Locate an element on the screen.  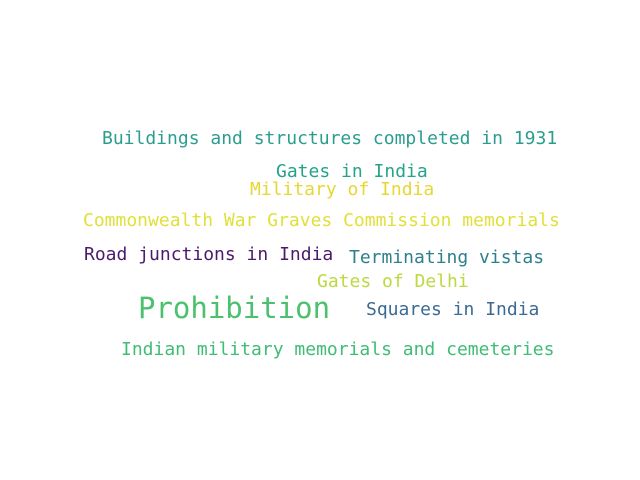
word-squares-in-india: Squares in India is located at coordinates (453, 309).